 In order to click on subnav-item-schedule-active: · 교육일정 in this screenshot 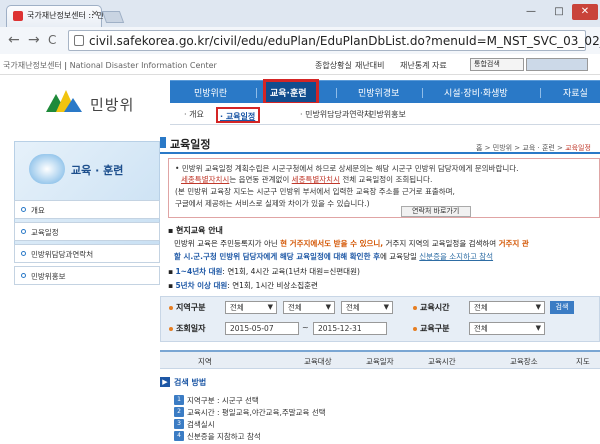, I will do `click(238, 115)`.